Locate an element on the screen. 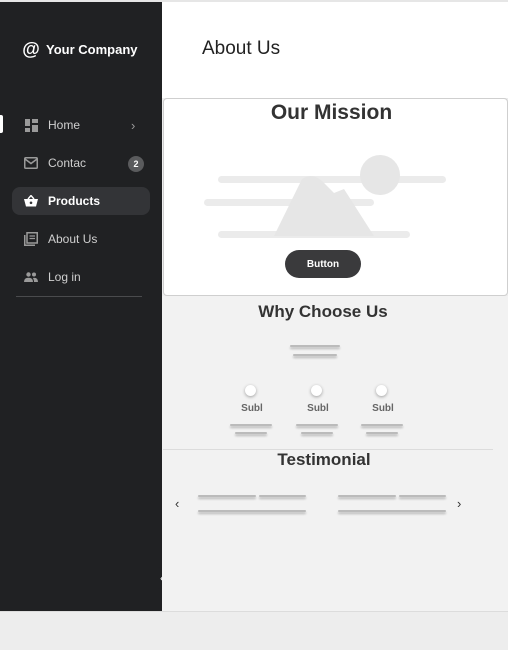  at-icon: @ is located at coordinates (31, 49).